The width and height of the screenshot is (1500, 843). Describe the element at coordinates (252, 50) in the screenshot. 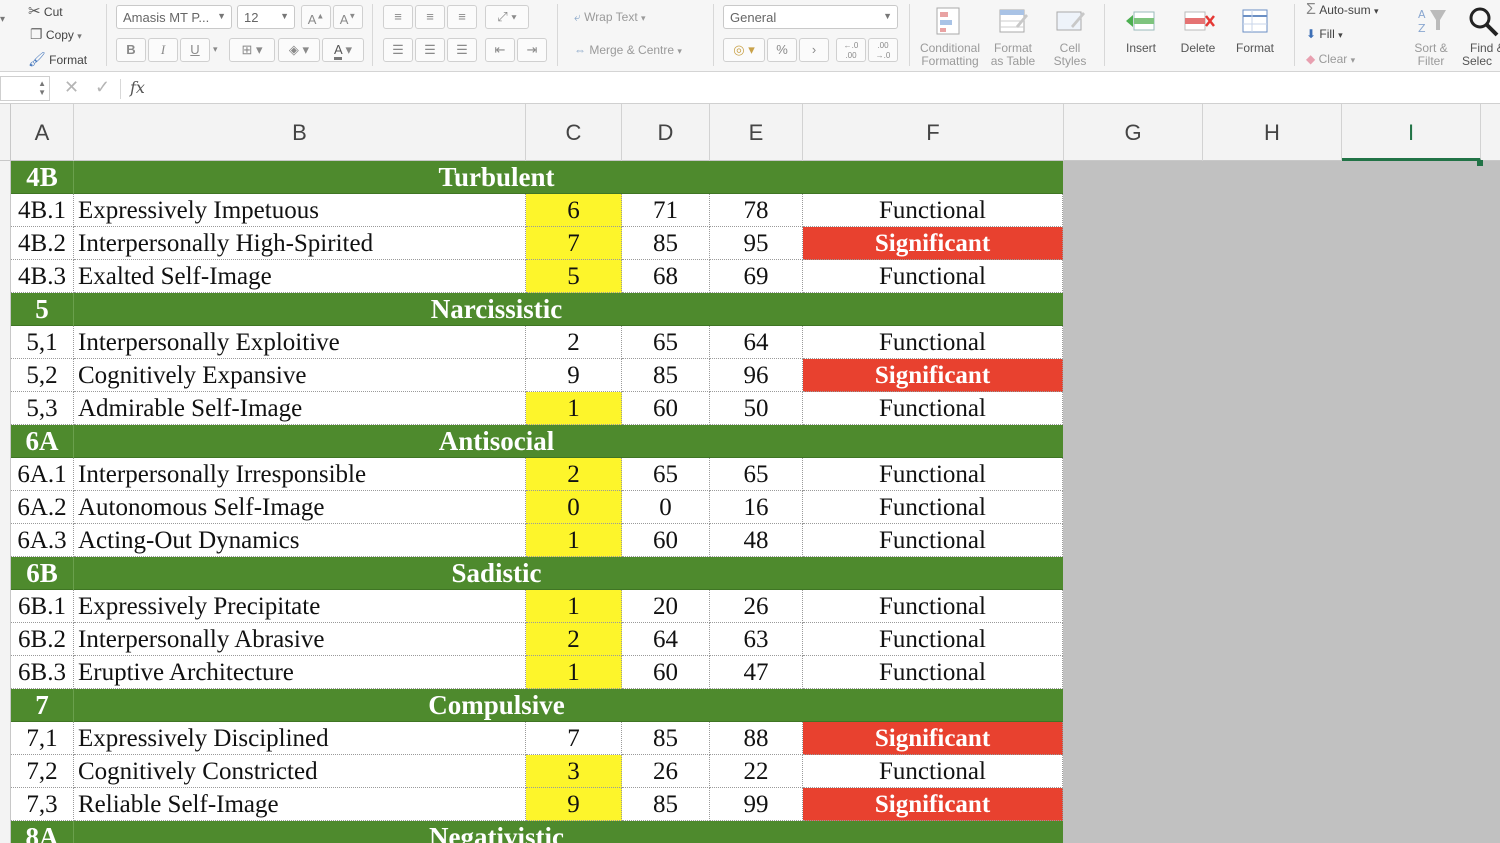

I see `borders-button: ⊞ ▾` at that location.